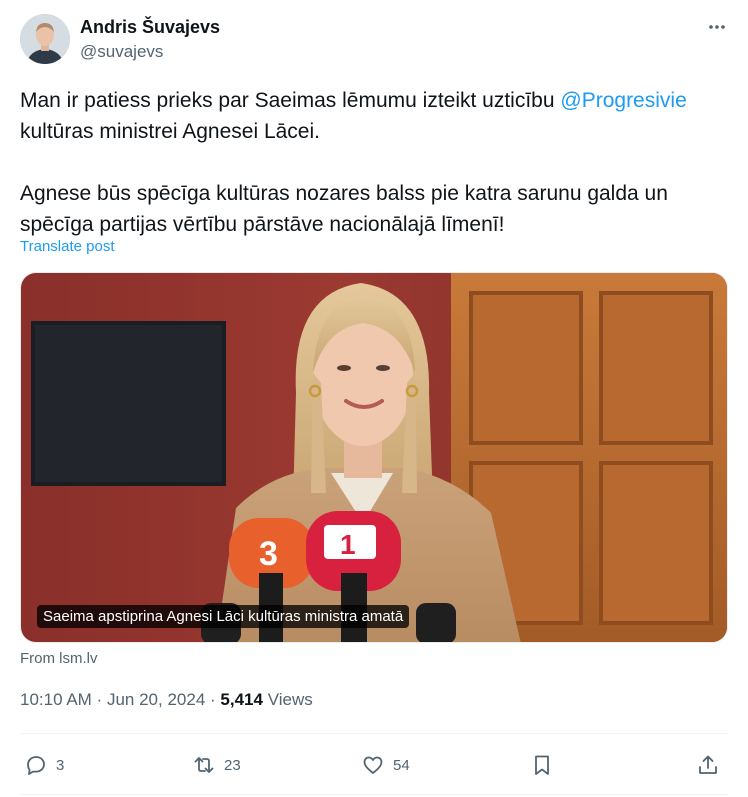  Describe the element at coordinates (216, 765) in the screenshot. I see `repost-button: 23` at that location.